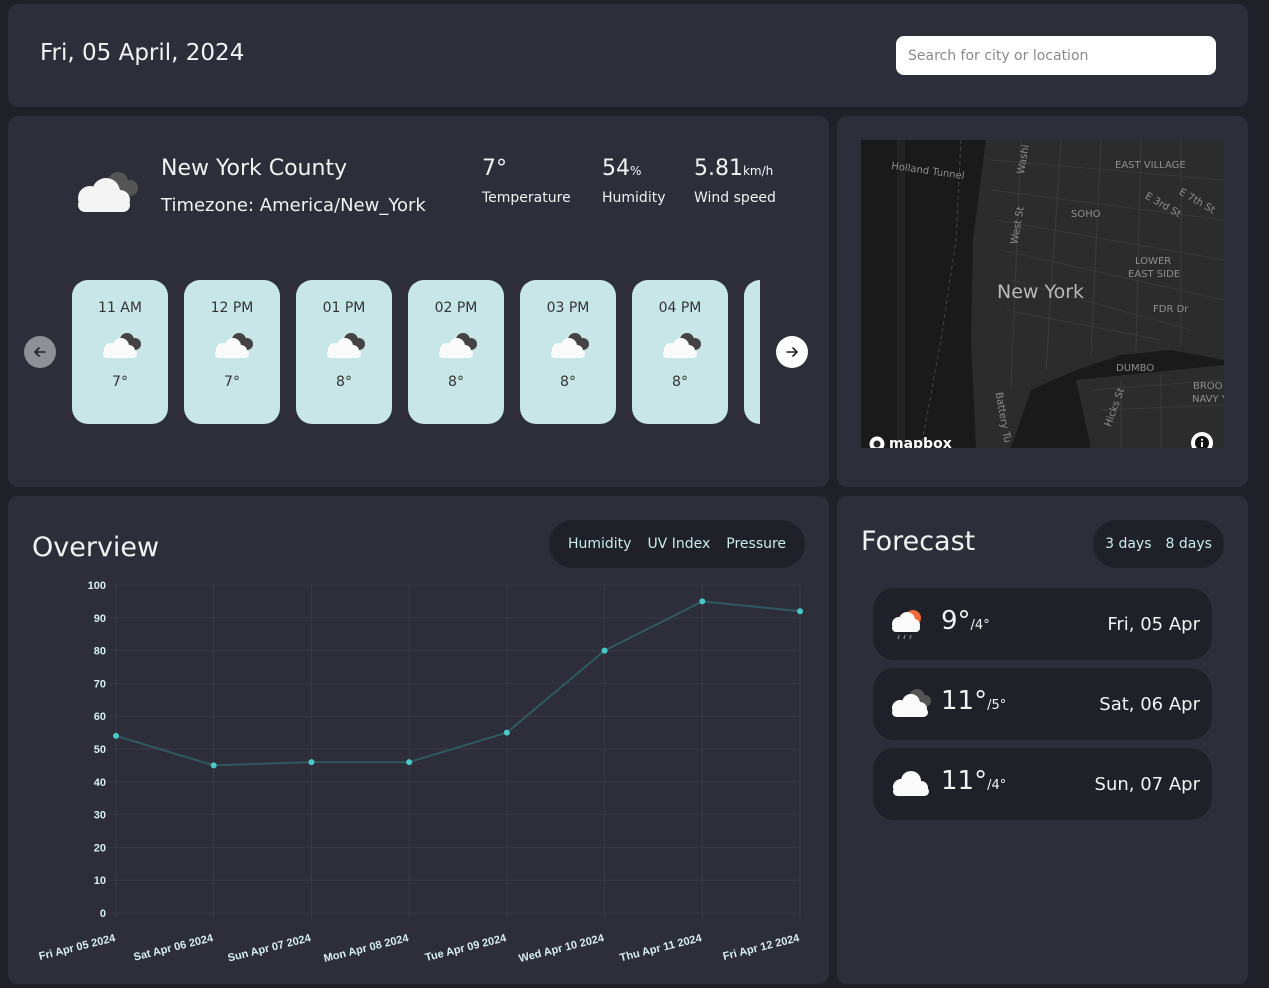  I want to click on arrow-right-icon, so click(792, 352).